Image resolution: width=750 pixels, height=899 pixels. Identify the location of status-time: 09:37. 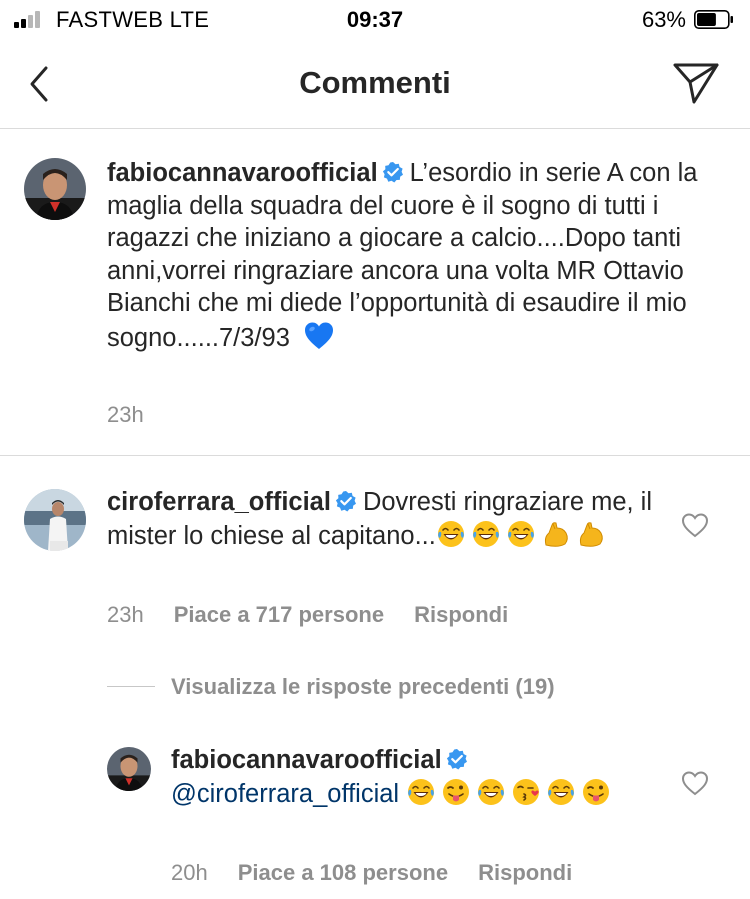
(375, 19).